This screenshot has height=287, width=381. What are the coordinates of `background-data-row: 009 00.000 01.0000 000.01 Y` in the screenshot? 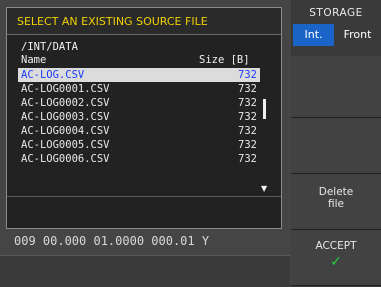 It's located at (112, 241).